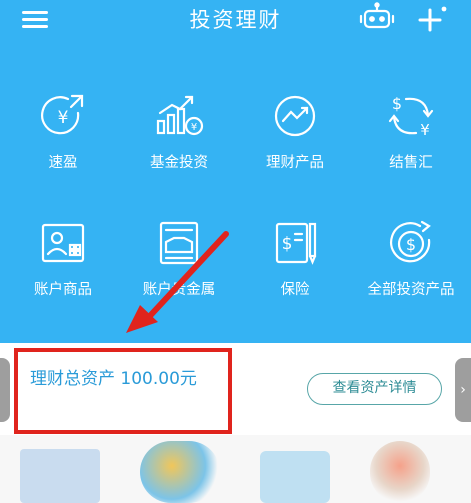  What do you see at coordinates (179, 290) in the screenshot?
I see `grid-item-label: 账户贵金属` at bounding box center [179, 290].